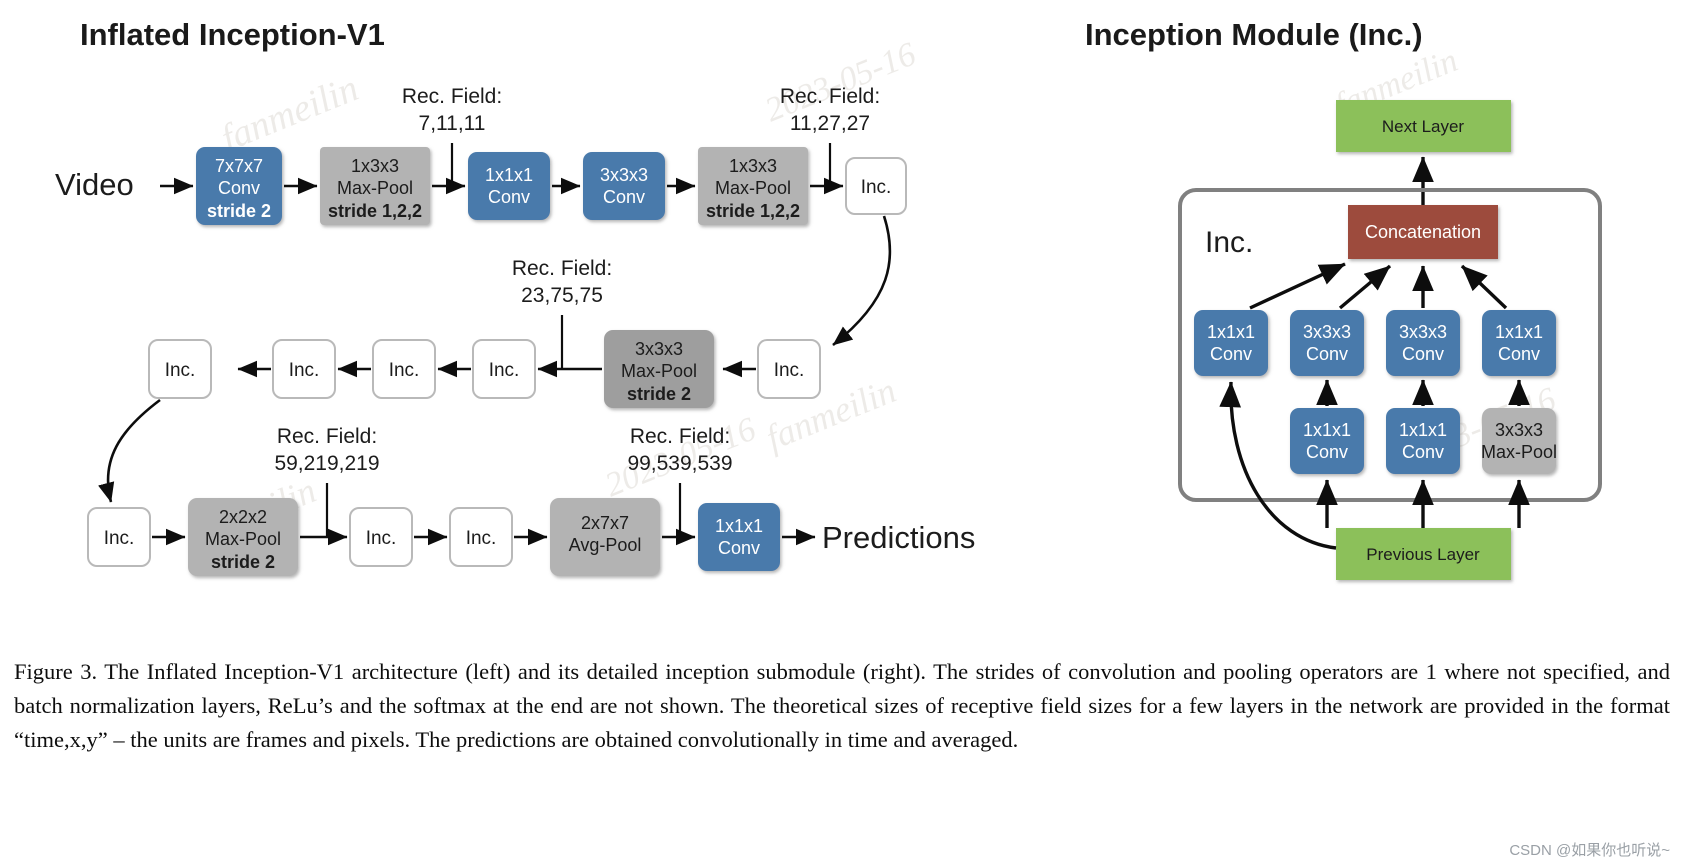 This screenshot has width=1684, height=866. I want to click on row3-block-2x7x7-avgpool: 2x7x7 Avg-Pool, so click(605, 537).